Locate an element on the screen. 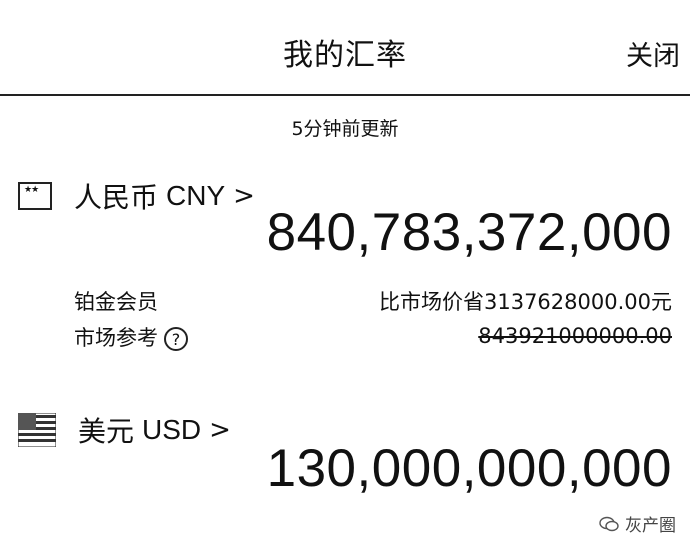 The image size is (690, 548). watermark-text: 灰产圈 is located at coordinates (650, 526).